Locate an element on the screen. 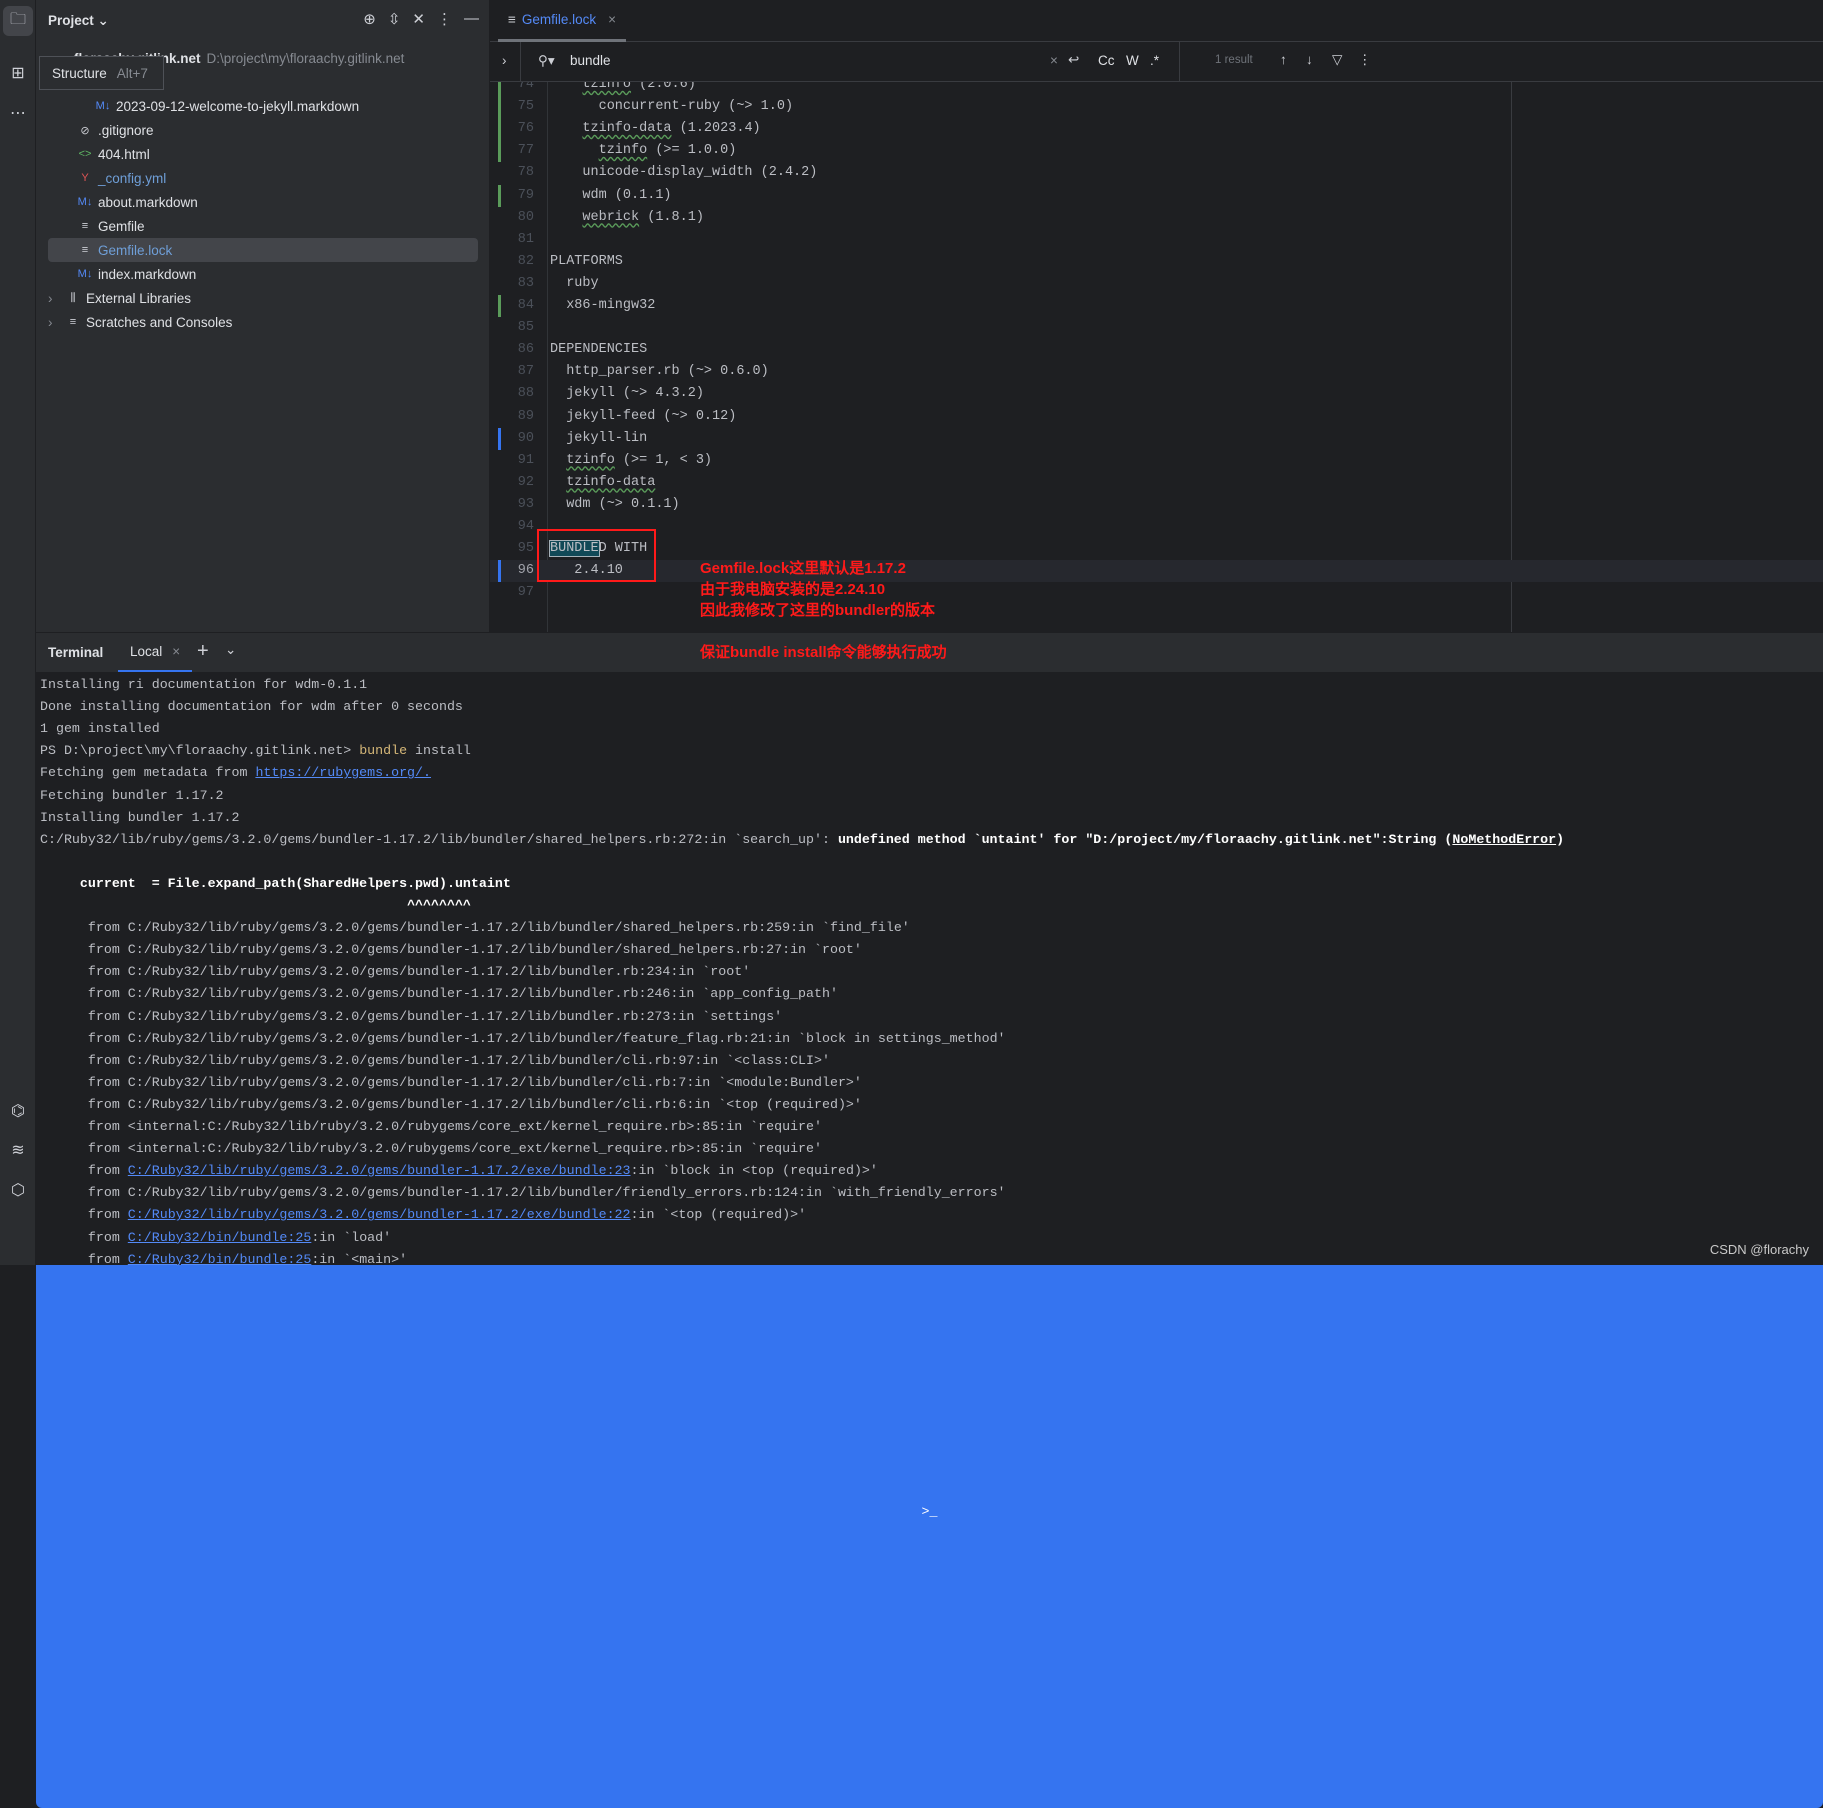 The height and width of the screenshot is (1808, 1823). terminal-line: from C:/Ruby32/bin/bundle:25:in `load' is located at coordinates (215, 1238).